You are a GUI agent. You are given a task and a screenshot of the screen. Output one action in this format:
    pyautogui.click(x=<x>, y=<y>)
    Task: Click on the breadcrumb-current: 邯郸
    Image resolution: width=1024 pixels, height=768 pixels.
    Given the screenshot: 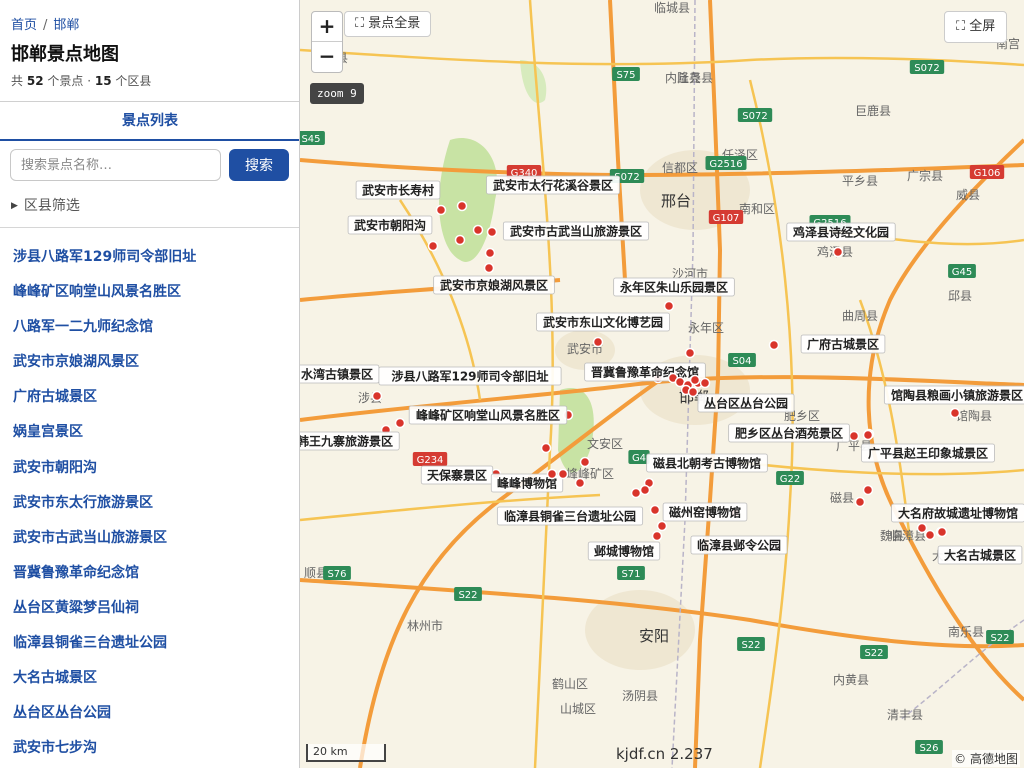 What is the action you would take?
    pyautogui.click(x=66, y=25)
    